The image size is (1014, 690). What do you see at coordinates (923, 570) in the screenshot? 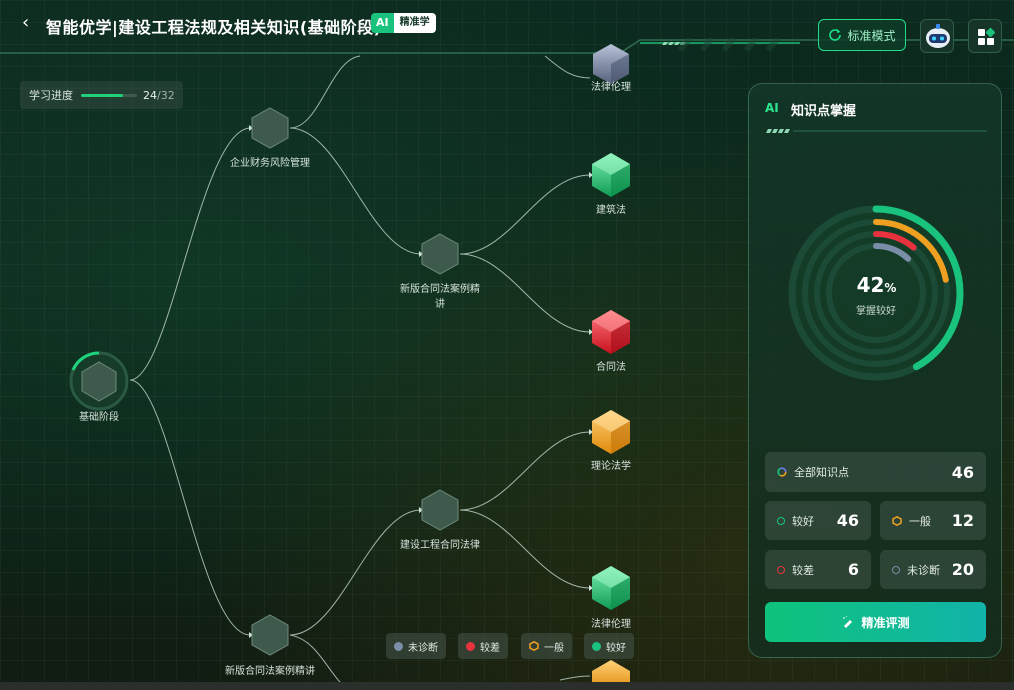
I see `stat-label: 未诊断` at bounding box center [923, 570].